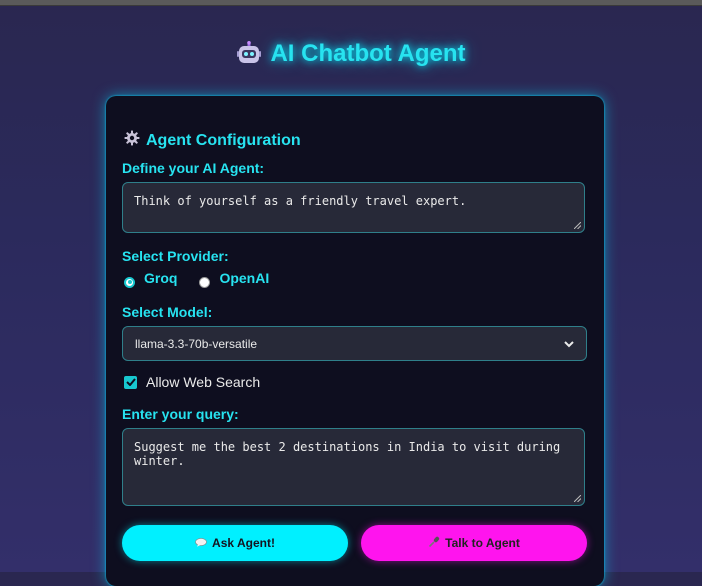 Image resolution: width=702 pixels, height=586 pixels. I want to click on robot-icon, so click(249, 54).